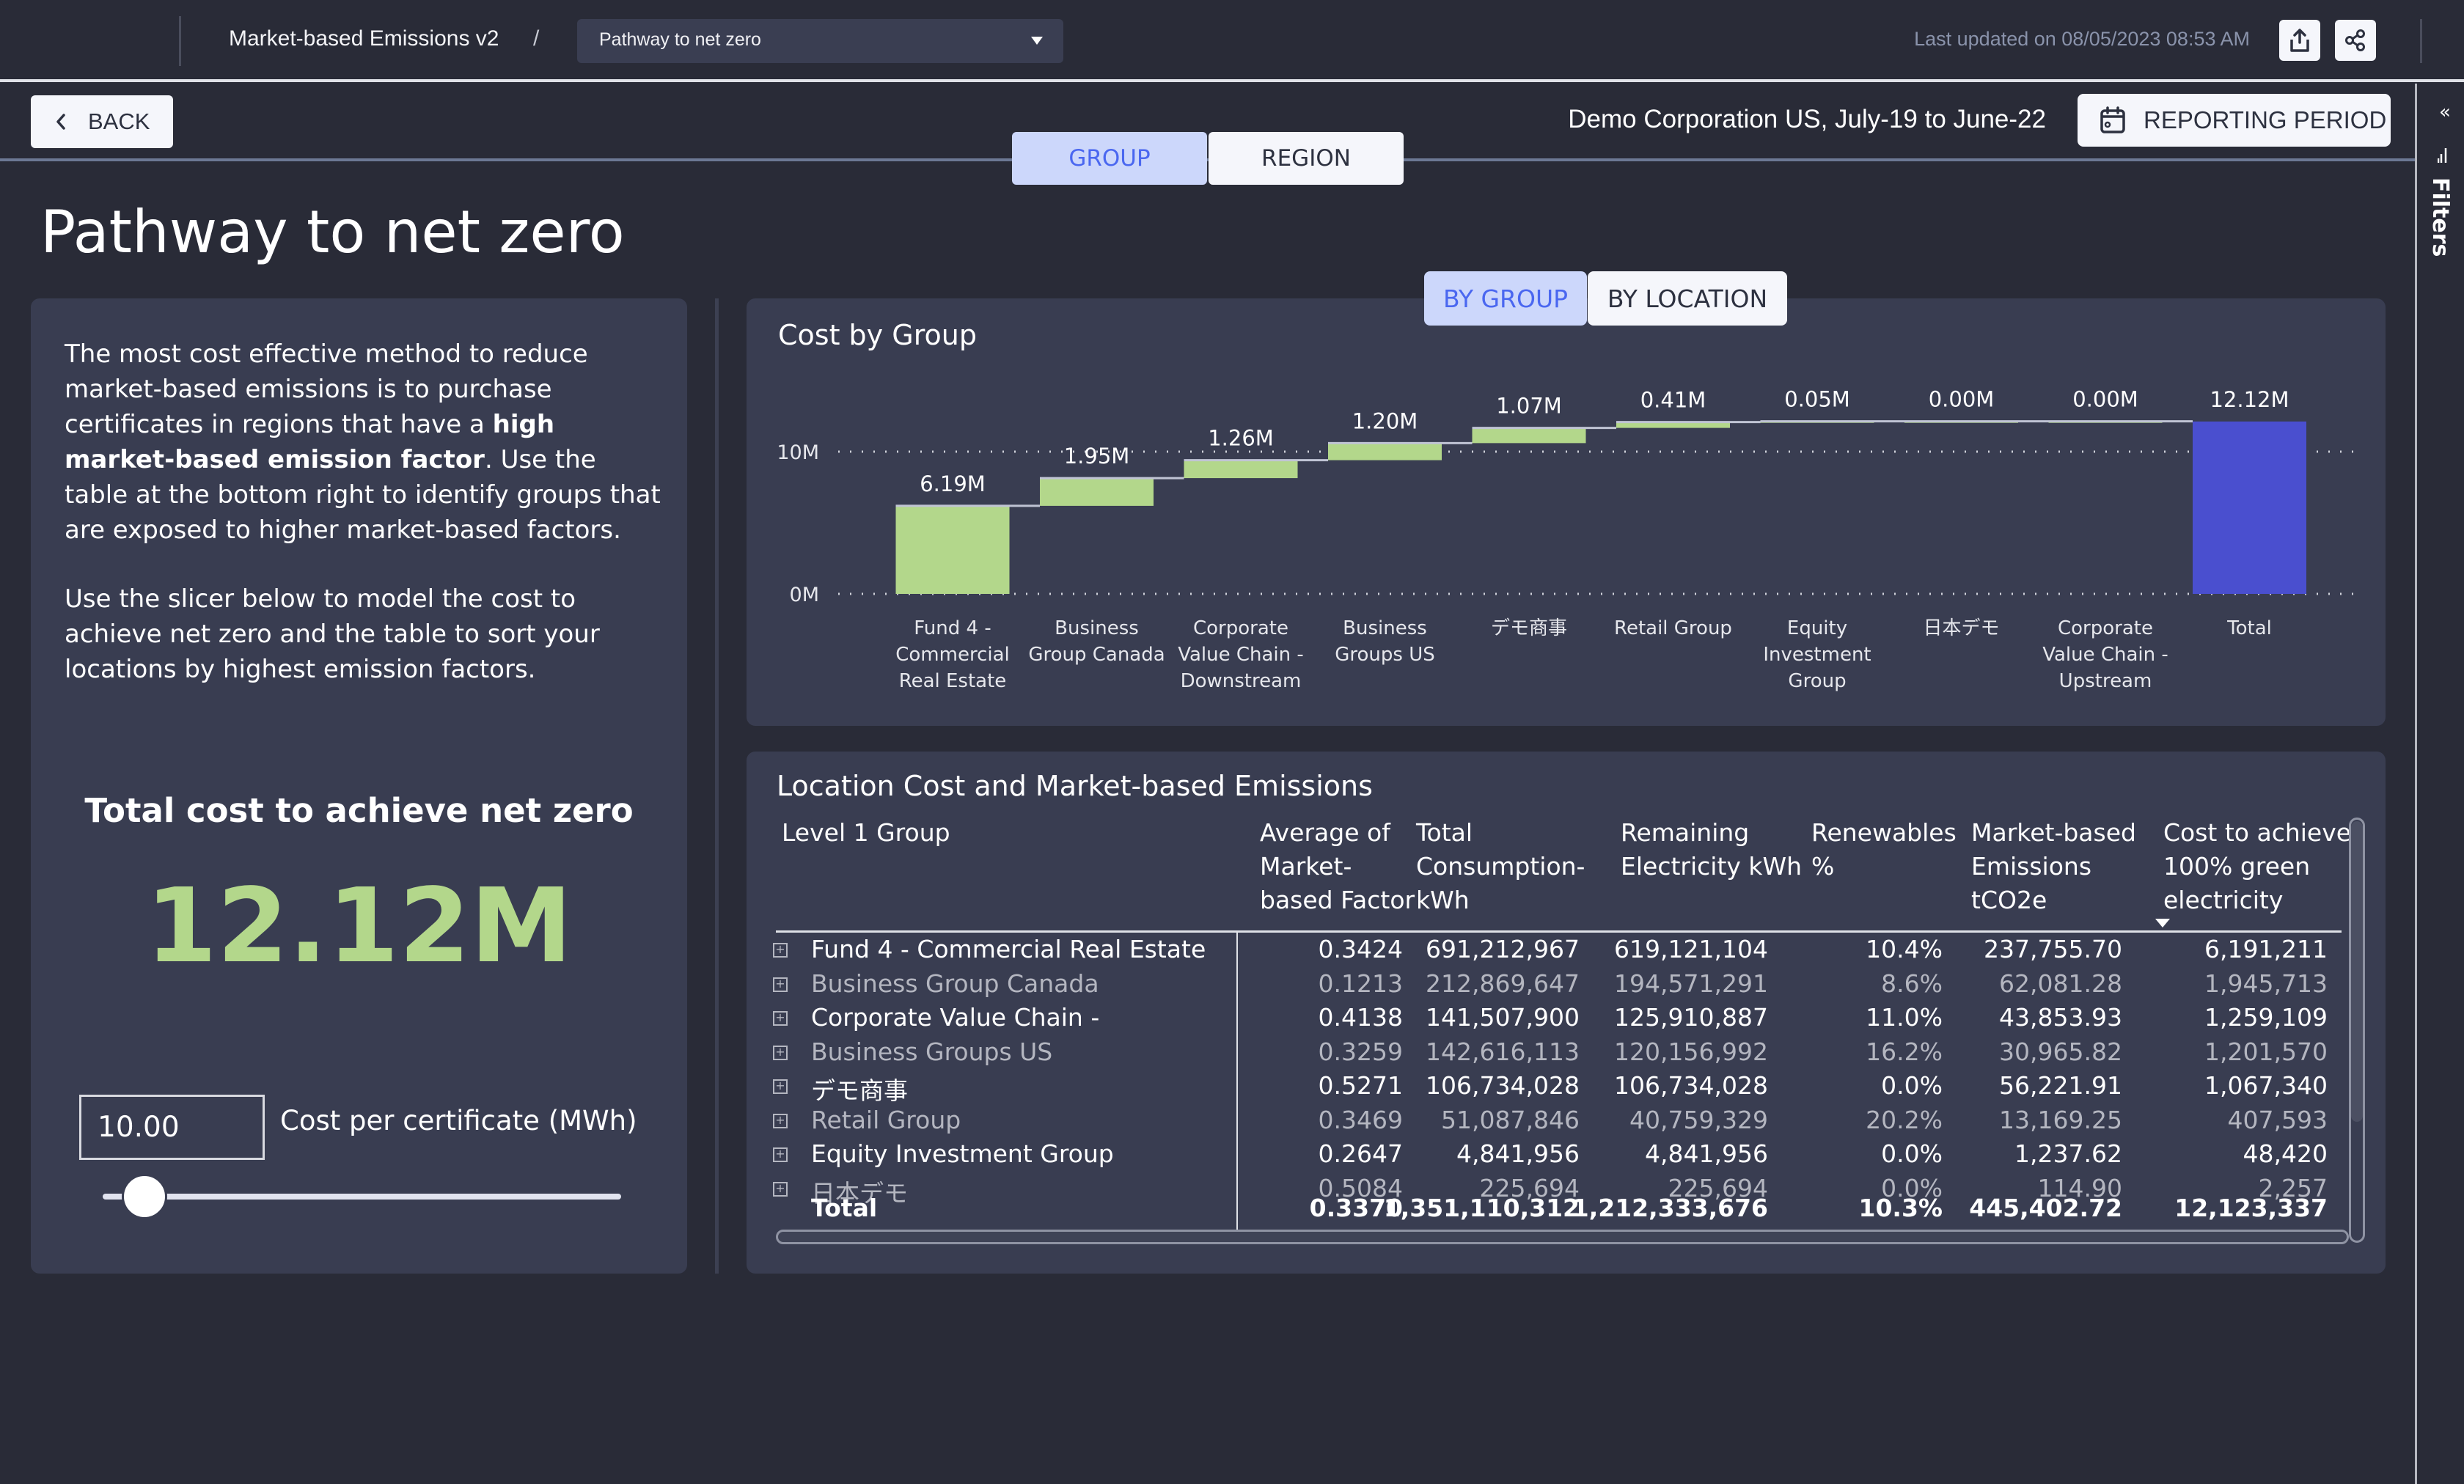 This screenshot has width=2464, height=1484. Describe the element at coordinates (359, 926) in the screenshot. I see `kpi-value: 12.12M` at that location.